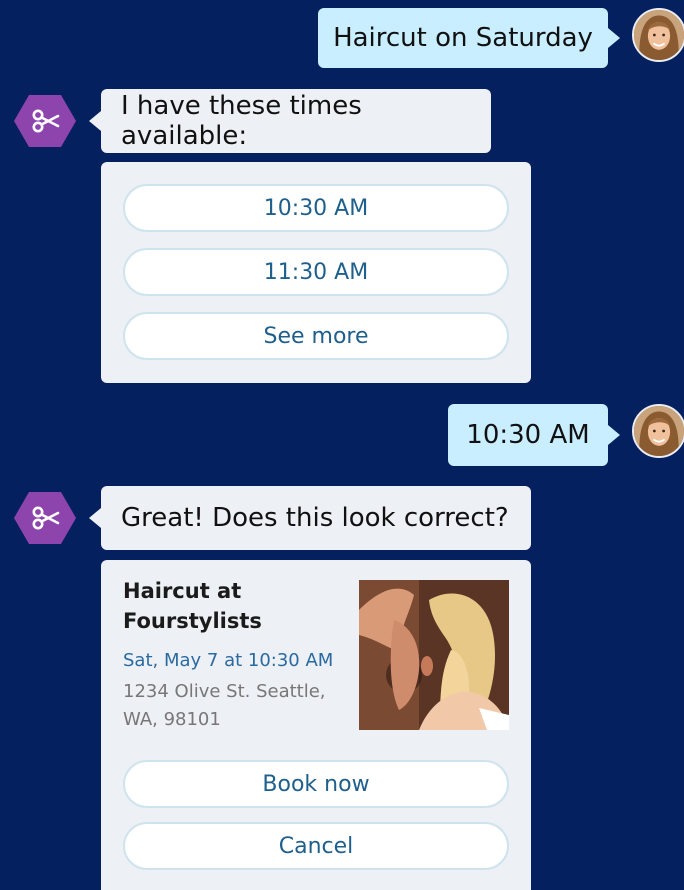 This screenshot has height=890, width=684. I want to click on bot-message-bubble: Great! Does this look correct?, so click(310, 518).